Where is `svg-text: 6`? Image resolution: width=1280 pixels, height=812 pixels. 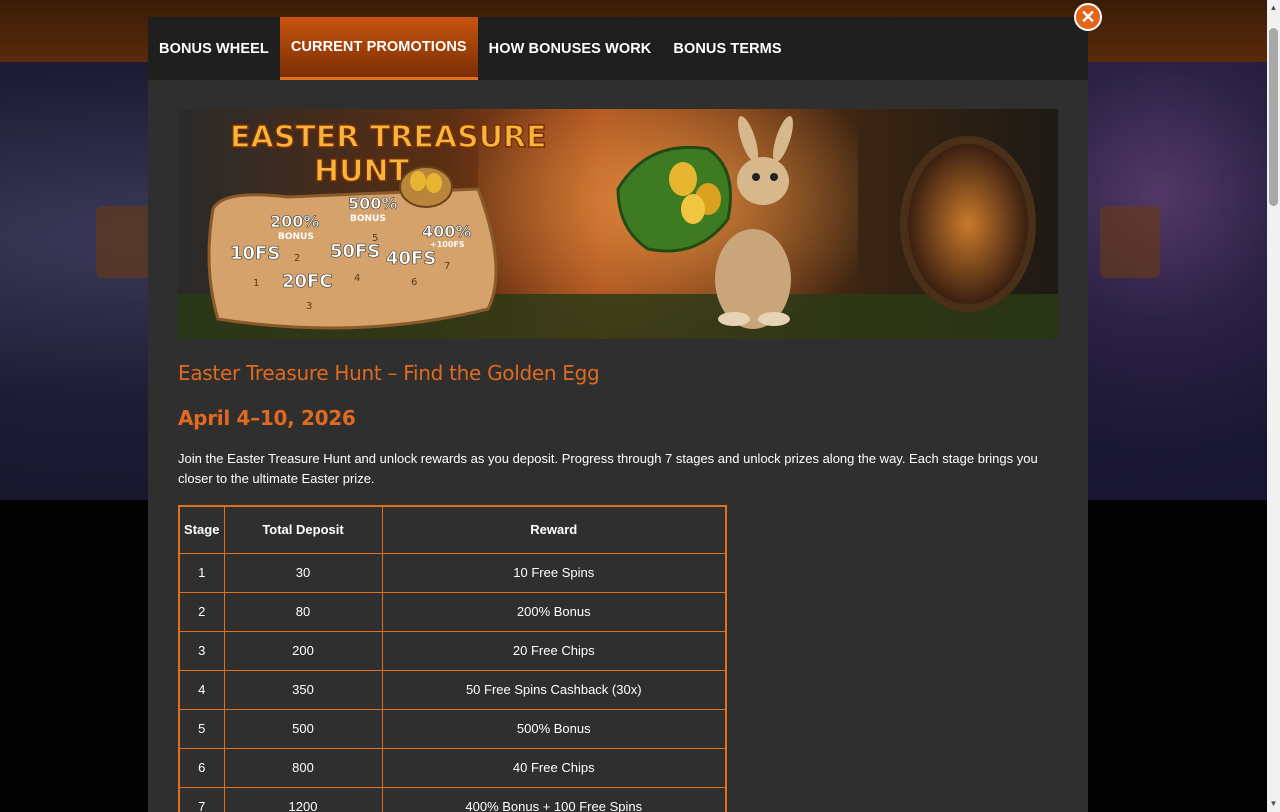
svg-text: 6 is located at coordinates (414, 282).